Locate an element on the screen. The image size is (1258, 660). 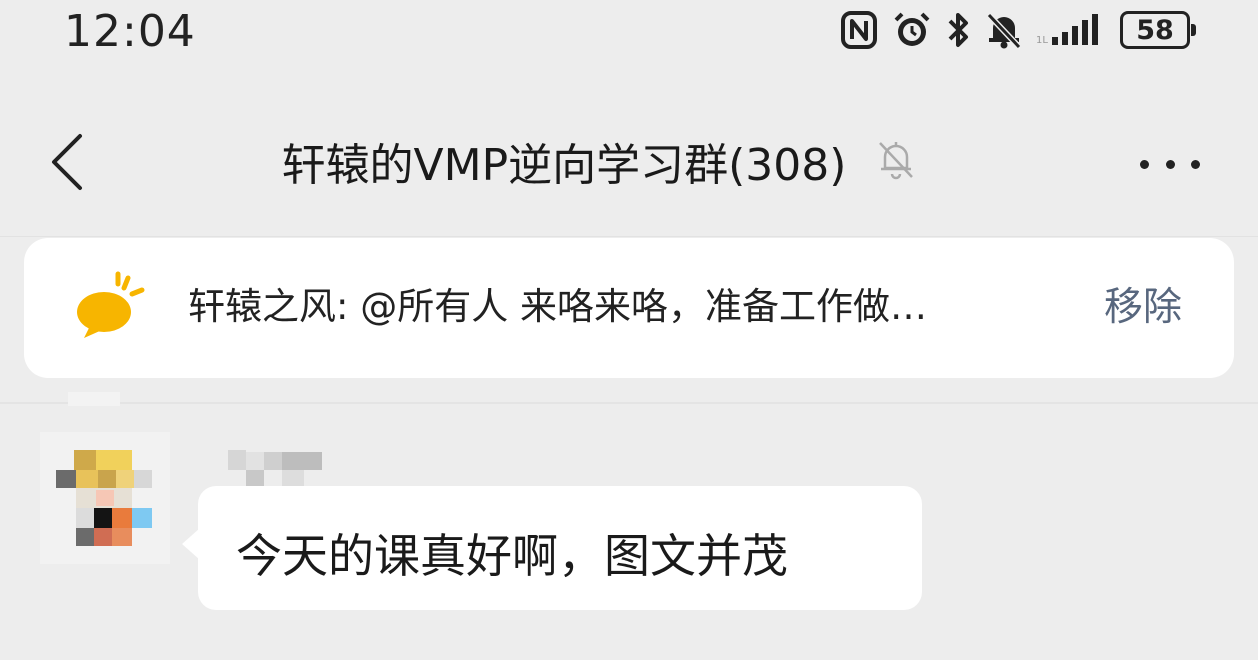
chat-title: 轩辕的VMP逆向学习群(308) is located at coordinates (564, 161).